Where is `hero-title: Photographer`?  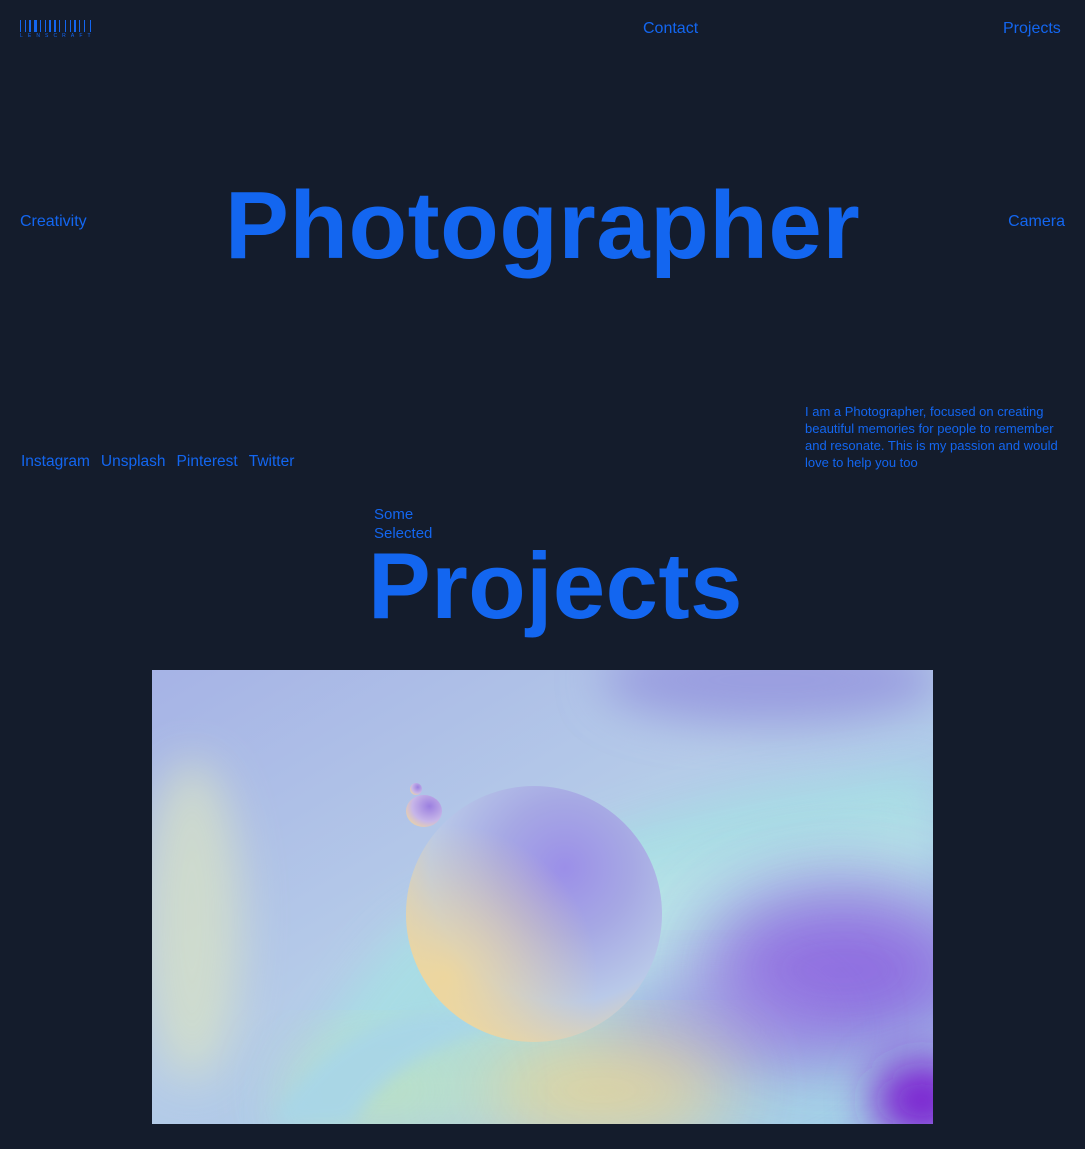 hero-title: Photographer is located at coordinates (542, 225).